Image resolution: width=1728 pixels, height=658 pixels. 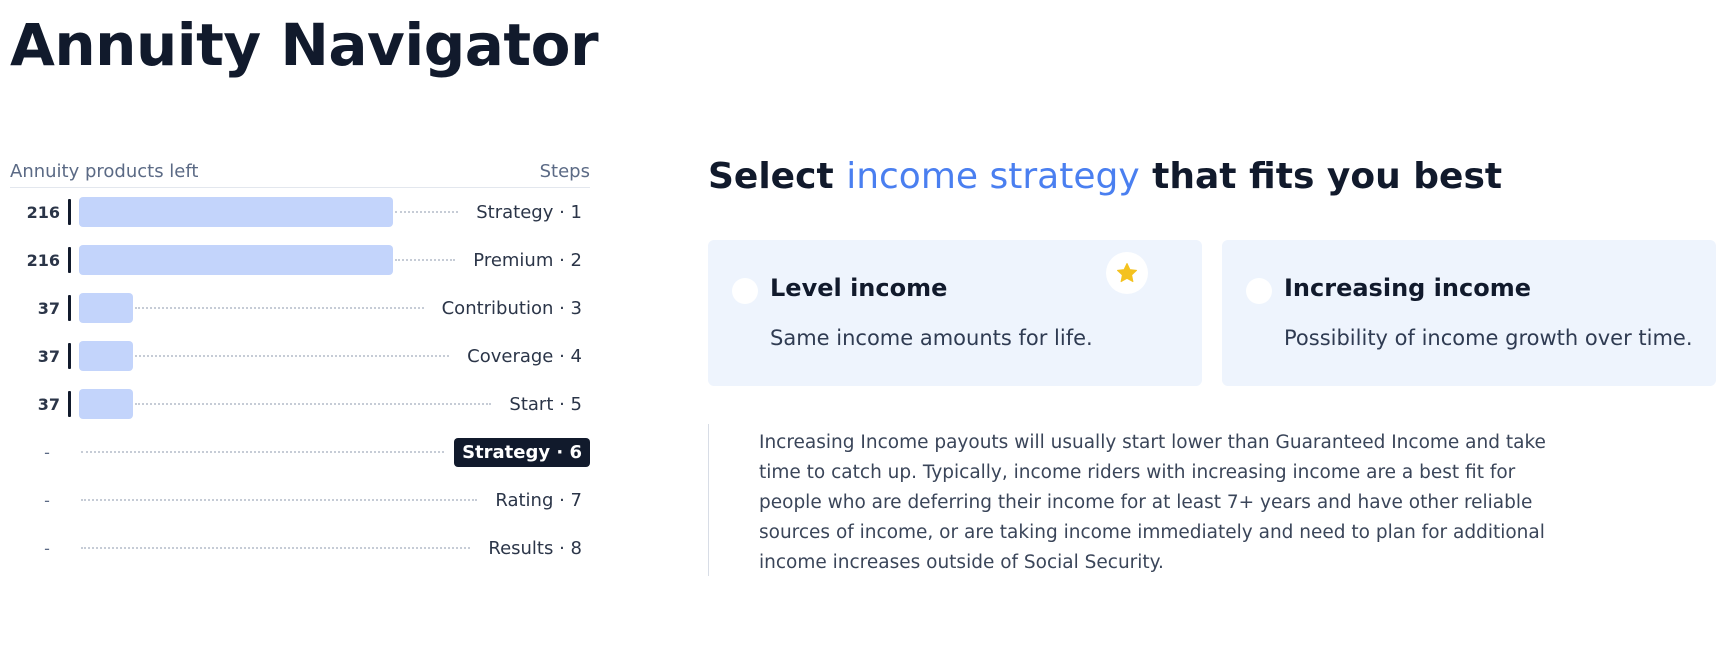 What do you see at coordinates (512, 308) in the screenshot?
I see `step-label: Contribution · 3` at bounding box center [512, 308].